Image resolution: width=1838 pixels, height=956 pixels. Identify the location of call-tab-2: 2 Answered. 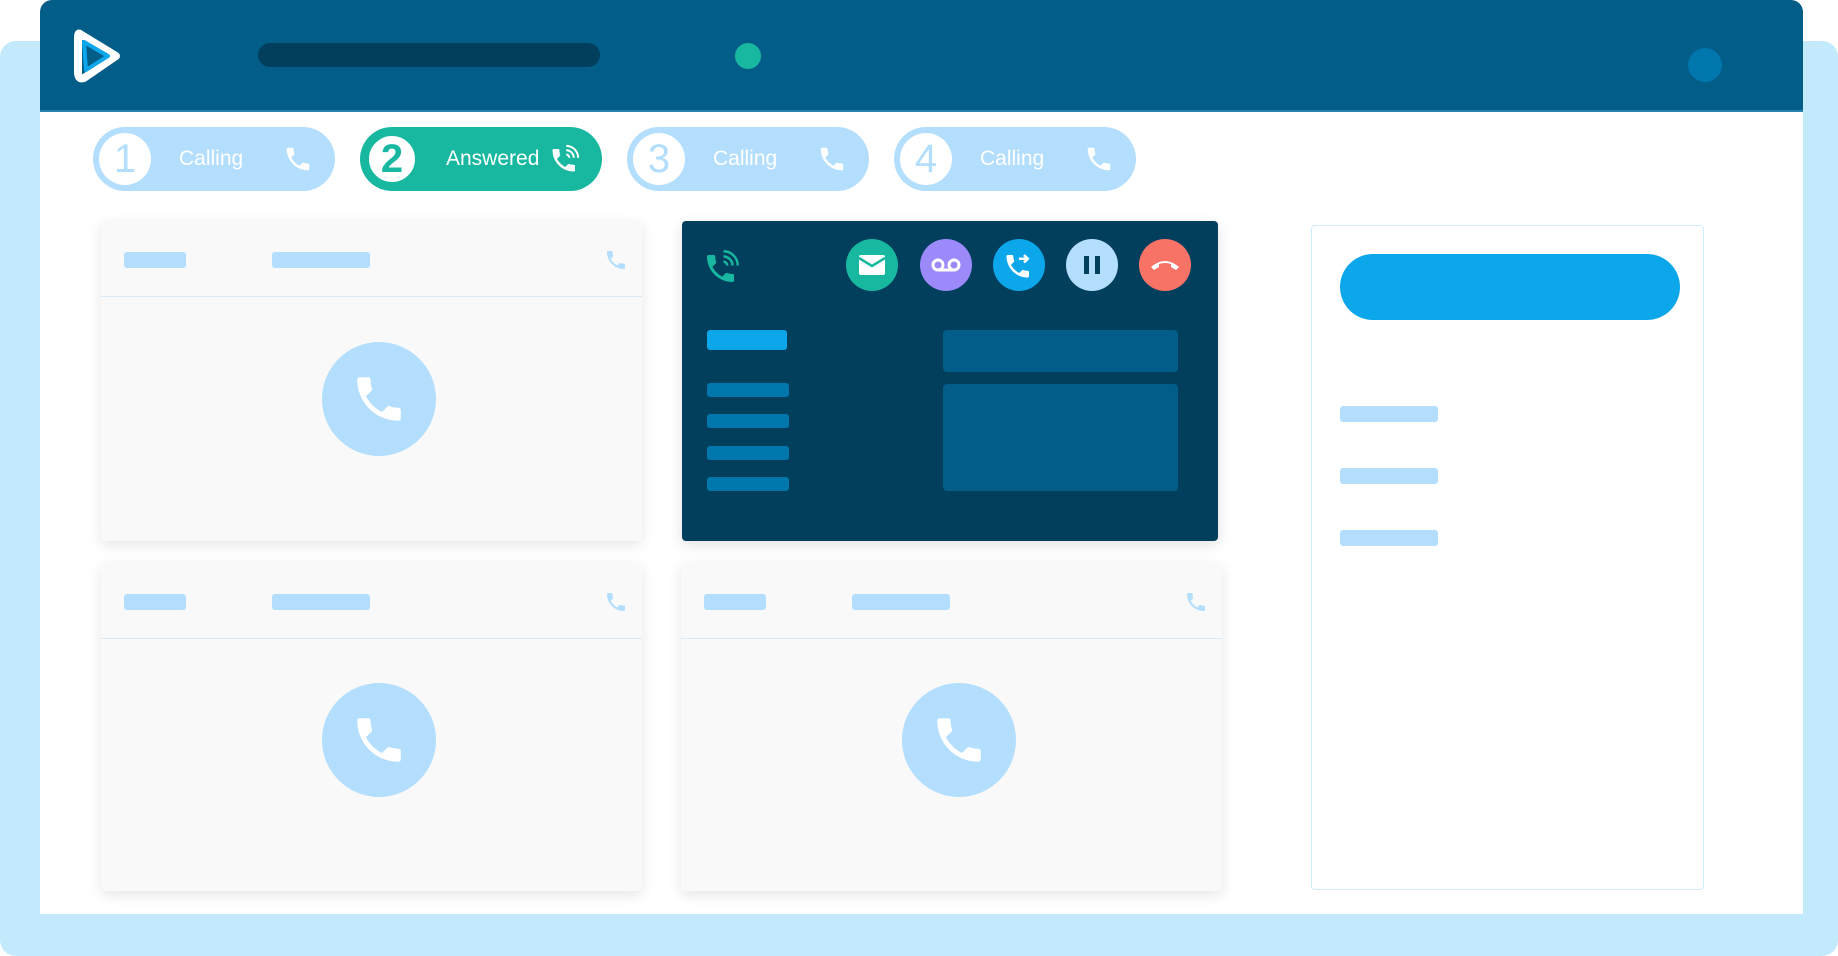
(481, 159).